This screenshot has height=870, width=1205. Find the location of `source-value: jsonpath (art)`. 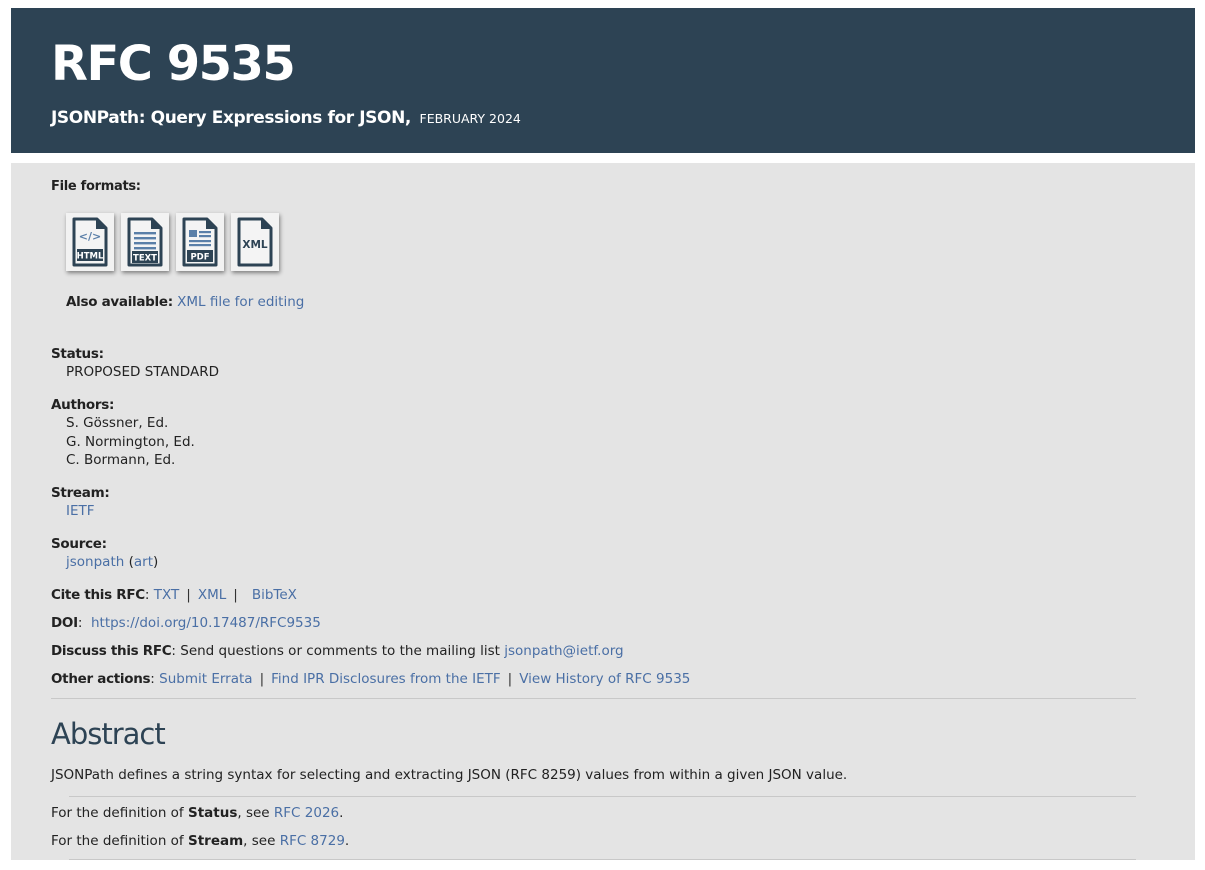

source-value: jsonpath (art) is located at coordinates (112, 562).